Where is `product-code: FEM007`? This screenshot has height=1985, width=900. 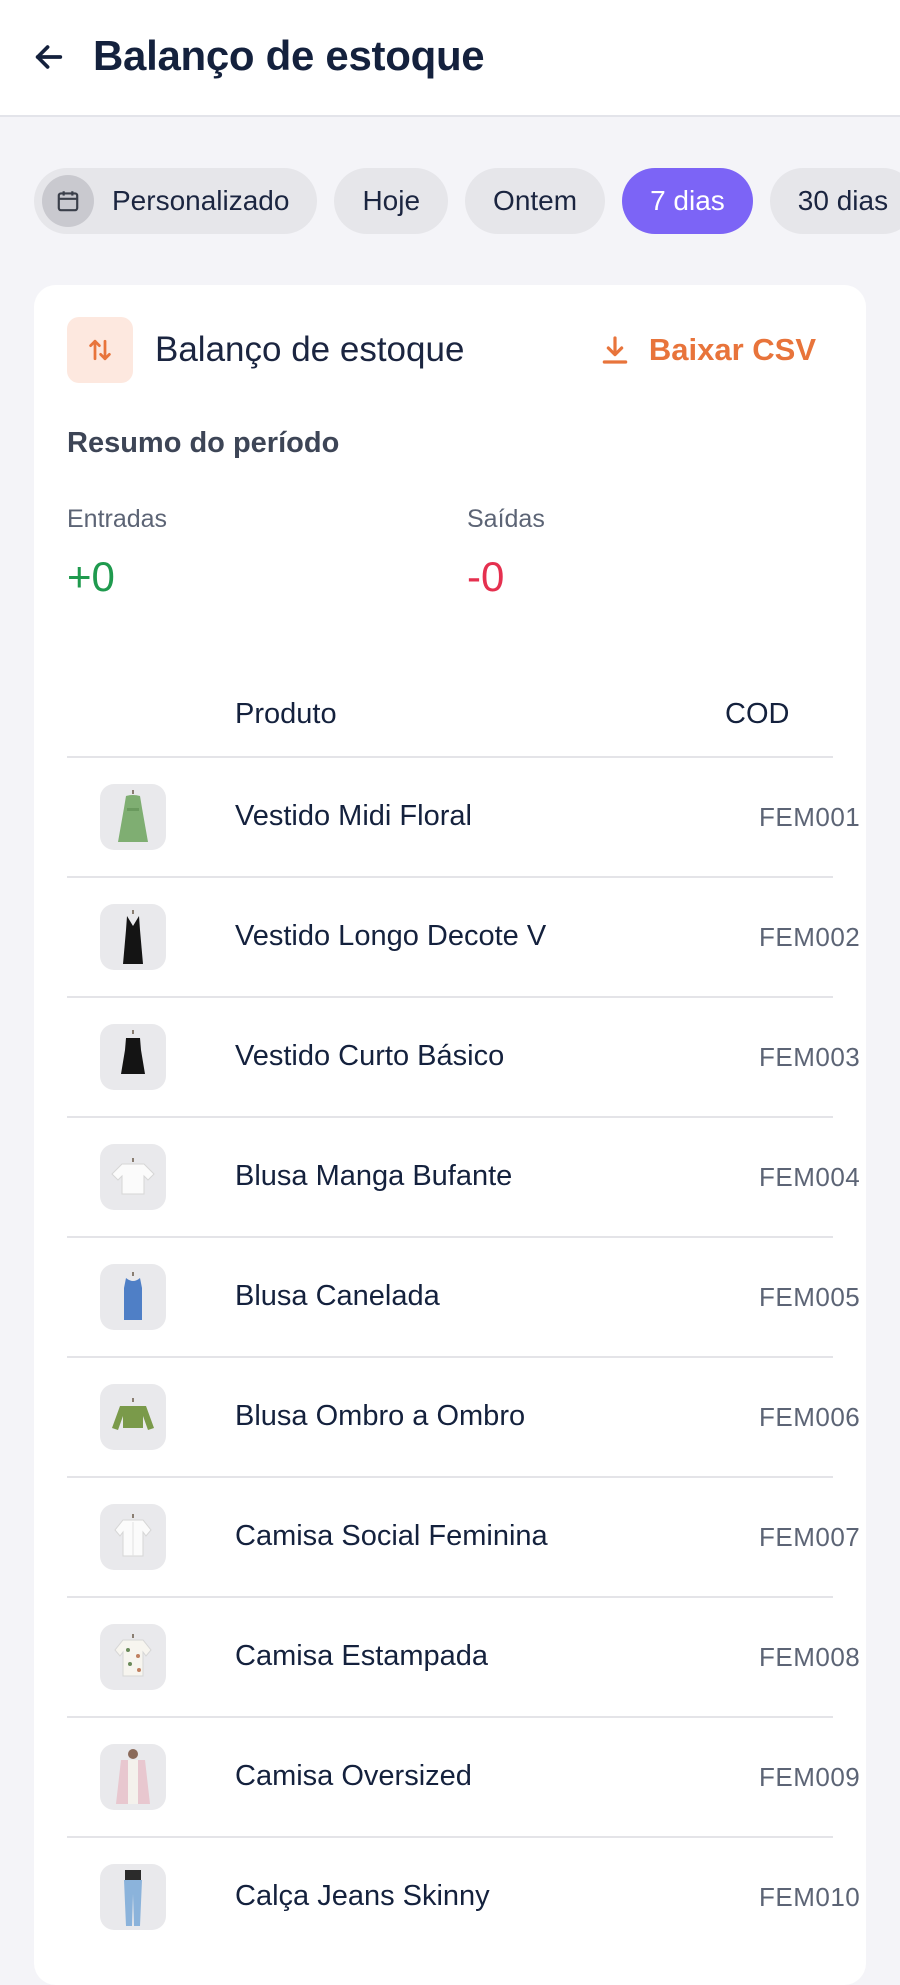
product-code: FEM007 is located at coordinates (810, 1537).